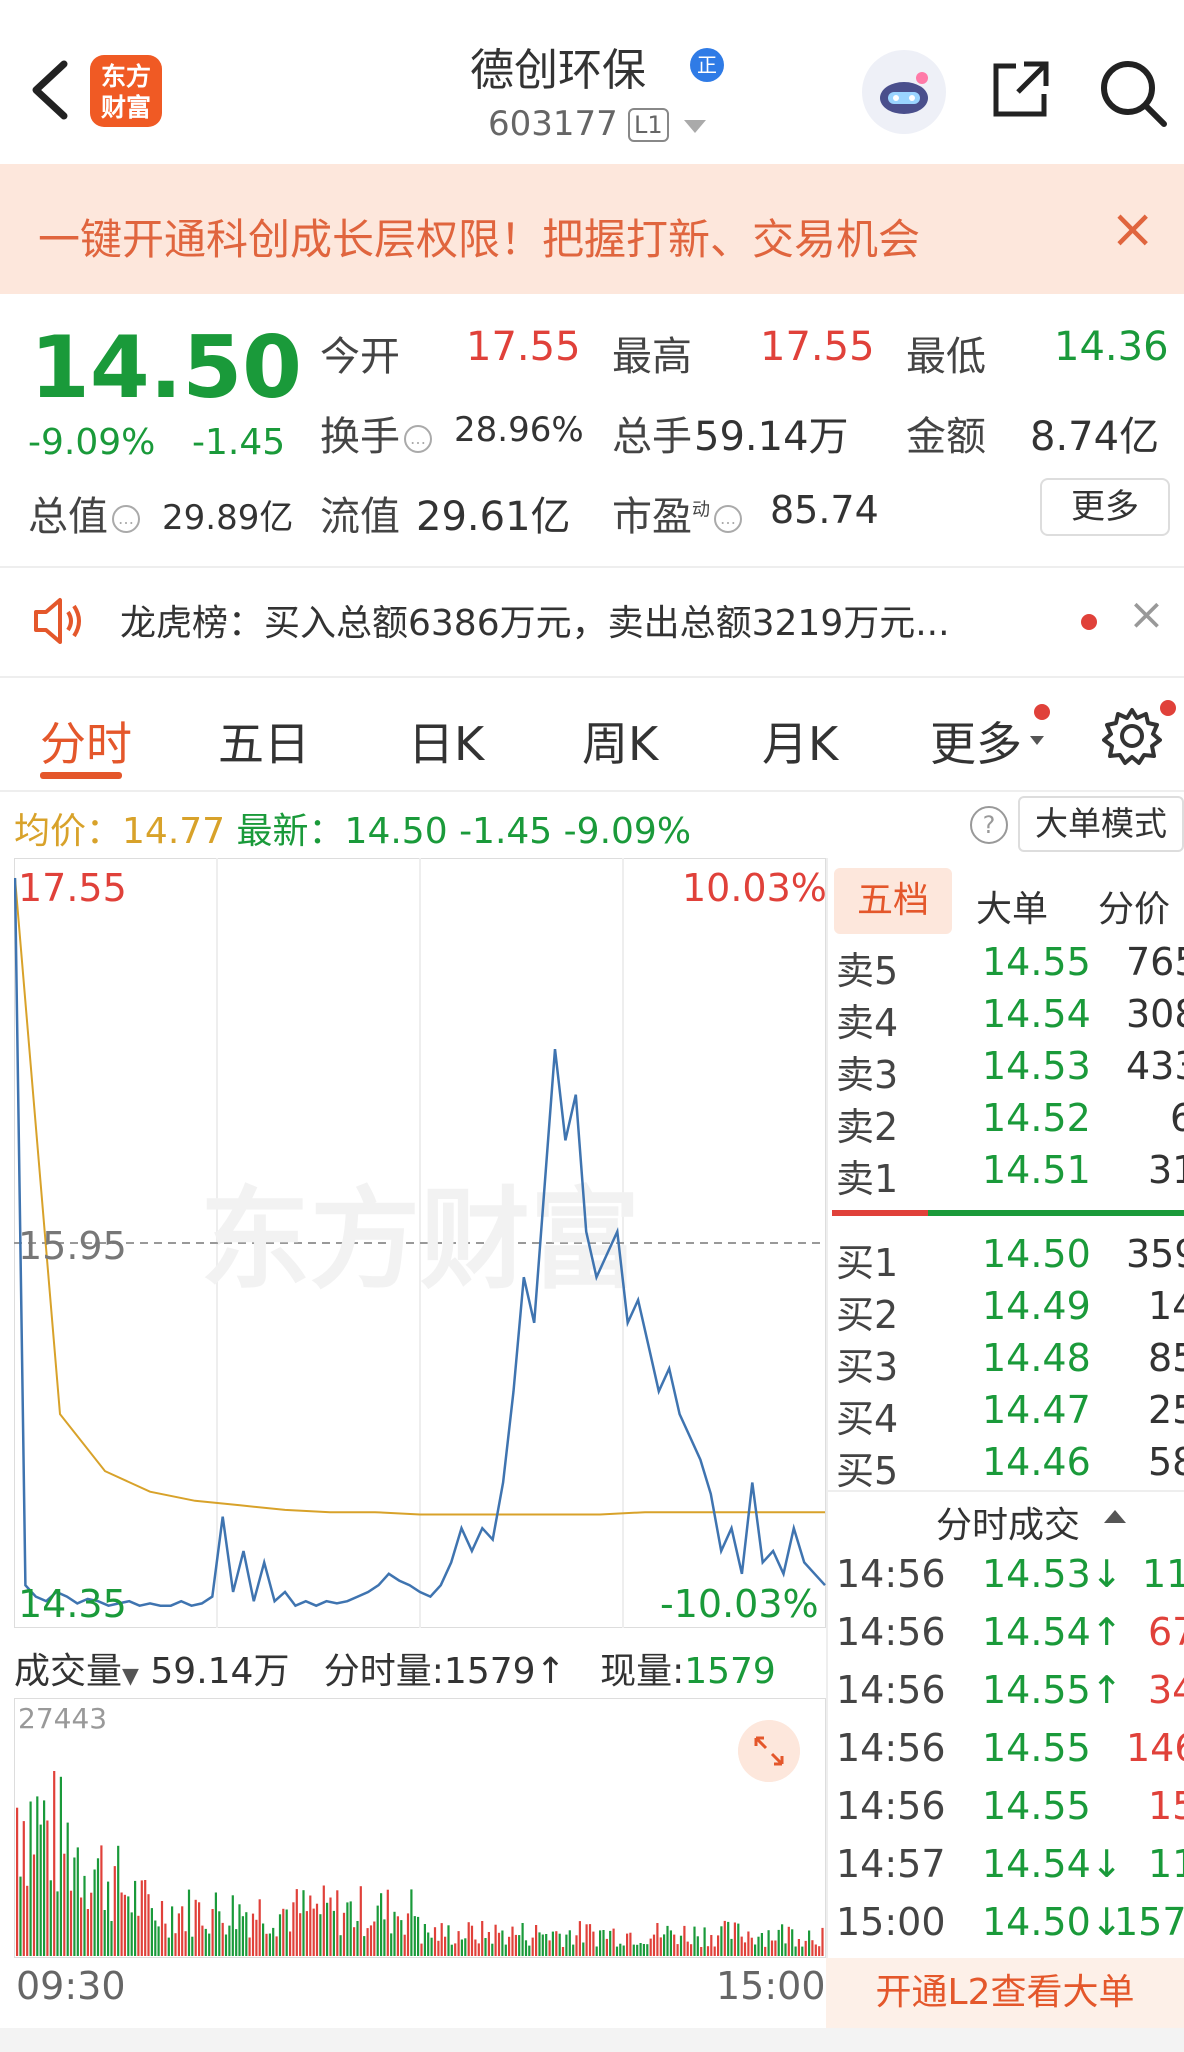 This screenshot has width=1184, height=2052. What do you see at coordinates (353, 831) in the screenshot?
I see `price-summary: 均价：14.77 最新：14.50 -1.45 -9.09%` at bounding box center [353, 831].